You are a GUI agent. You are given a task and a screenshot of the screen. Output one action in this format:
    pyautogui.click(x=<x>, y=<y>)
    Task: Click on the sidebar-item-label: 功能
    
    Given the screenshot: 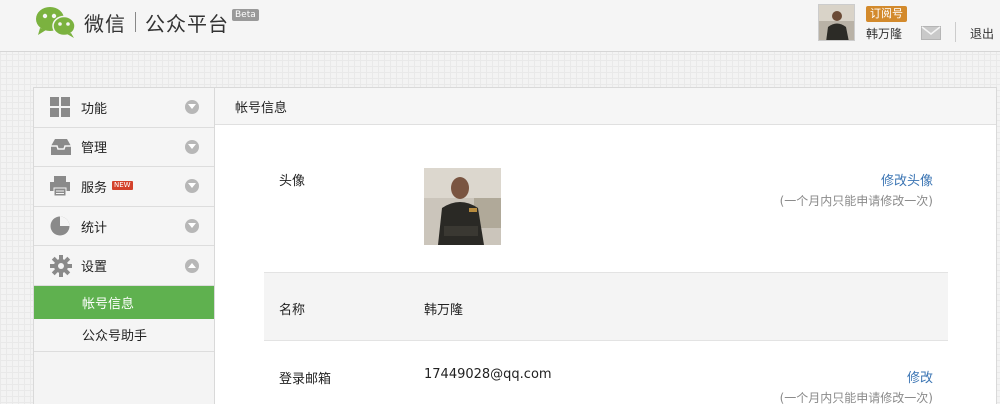 What is the action you would take?
    pyautogui.click(x=94, y=109)
    